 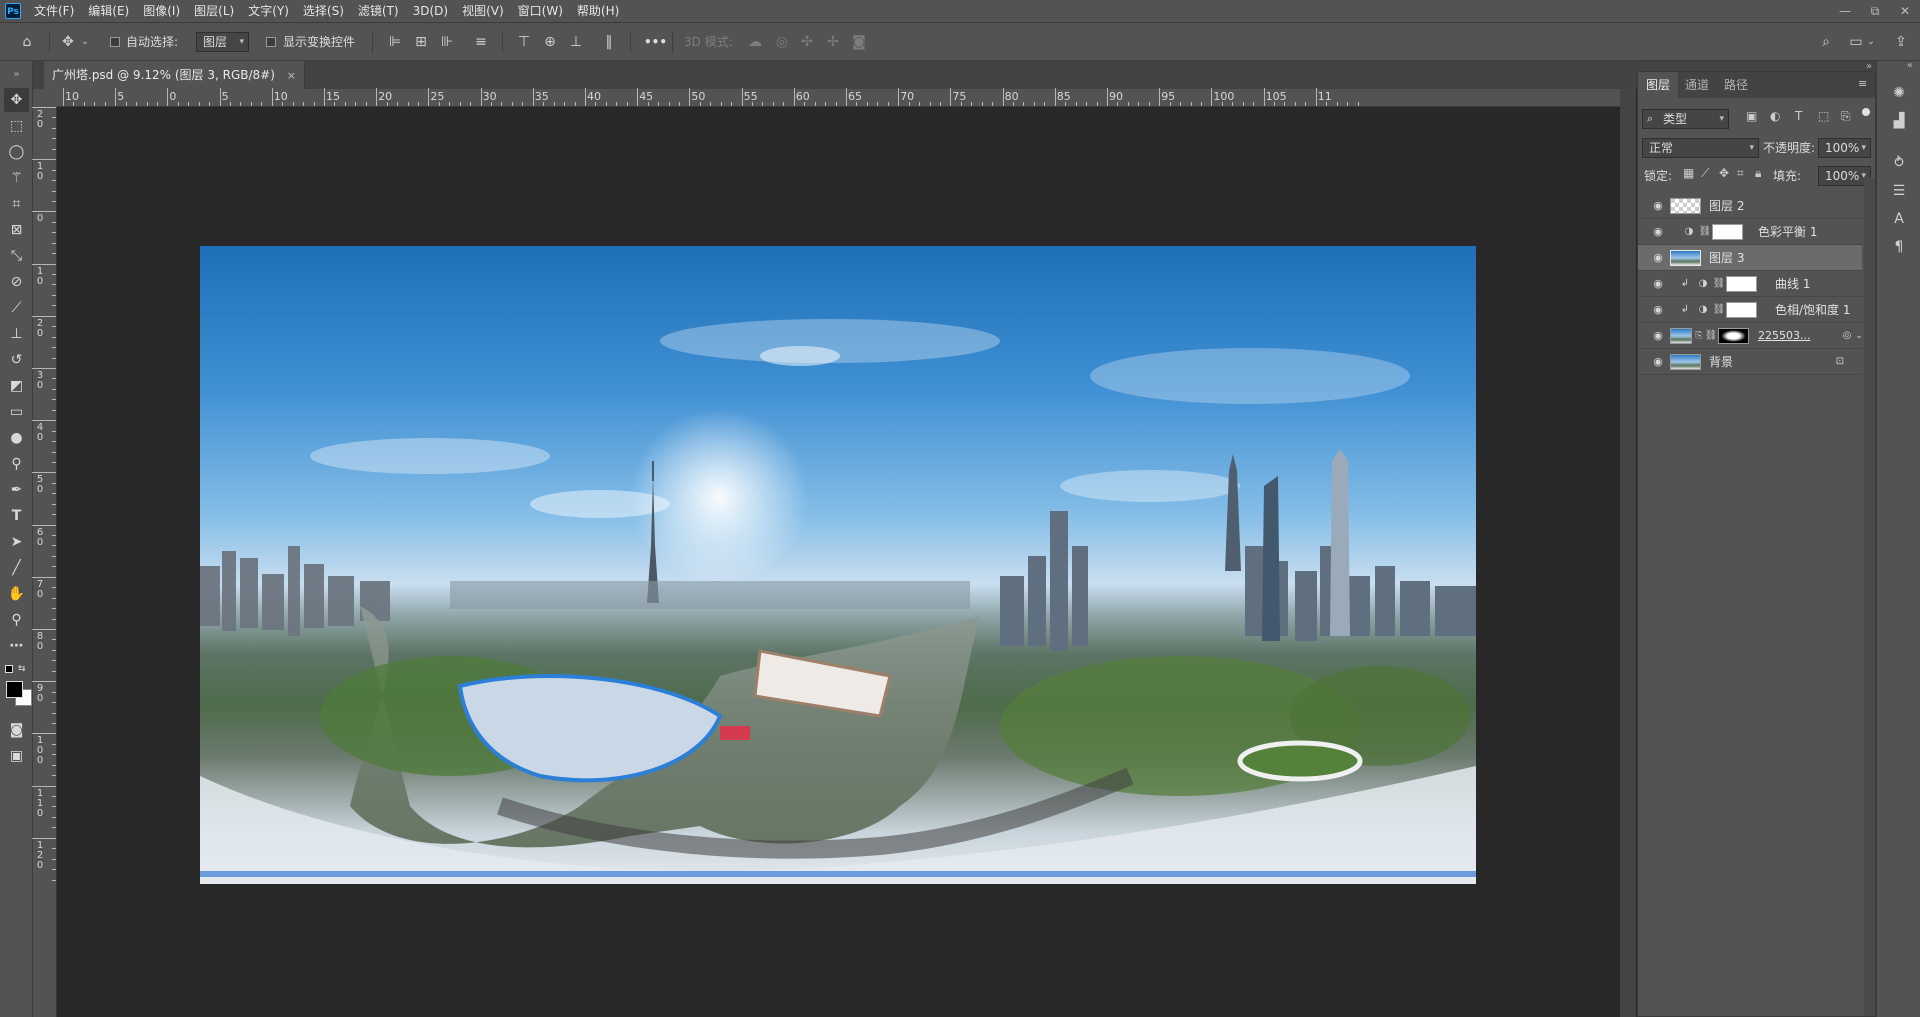 What do you see at coordinates (271, 42) in the screenshot?
I see `show-transform-checkbox` at bounding box center [271, 42].